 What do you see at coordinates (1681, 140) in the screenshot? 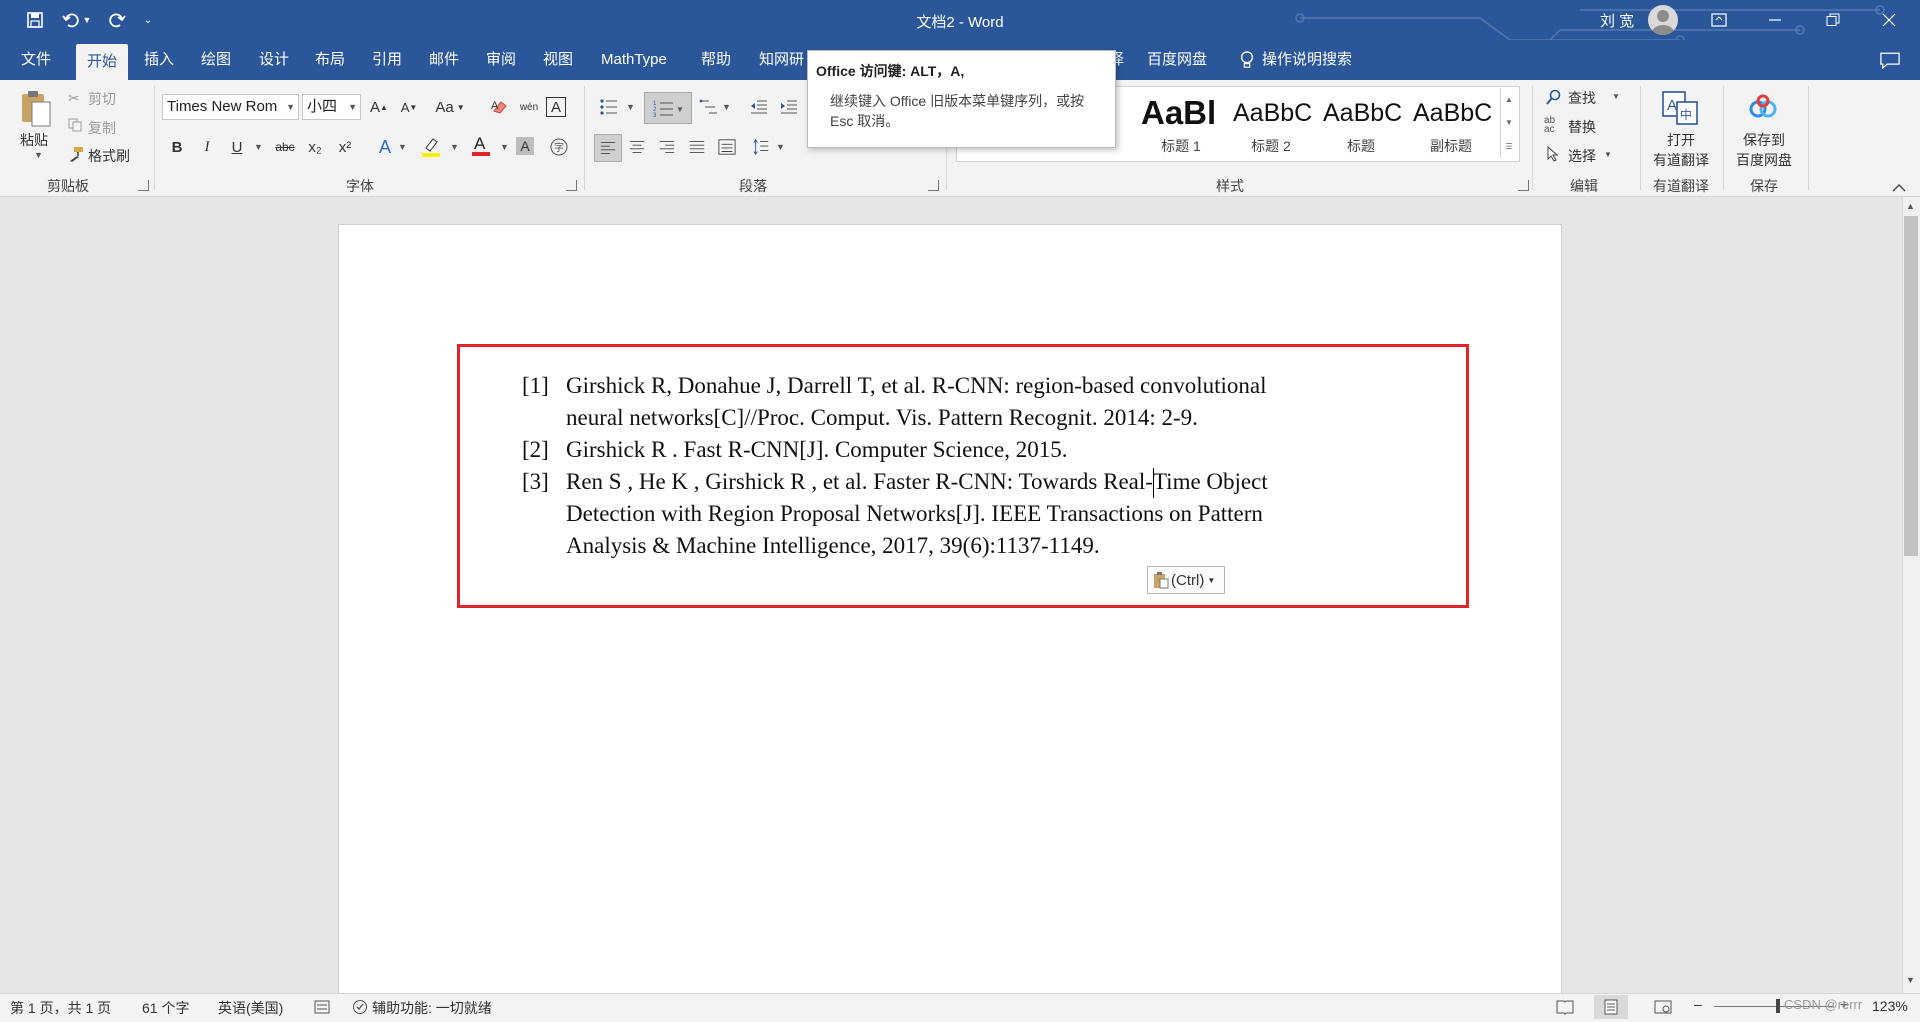
I see `open-youdao-line1: 打开` at bounding box center [1681, 140].